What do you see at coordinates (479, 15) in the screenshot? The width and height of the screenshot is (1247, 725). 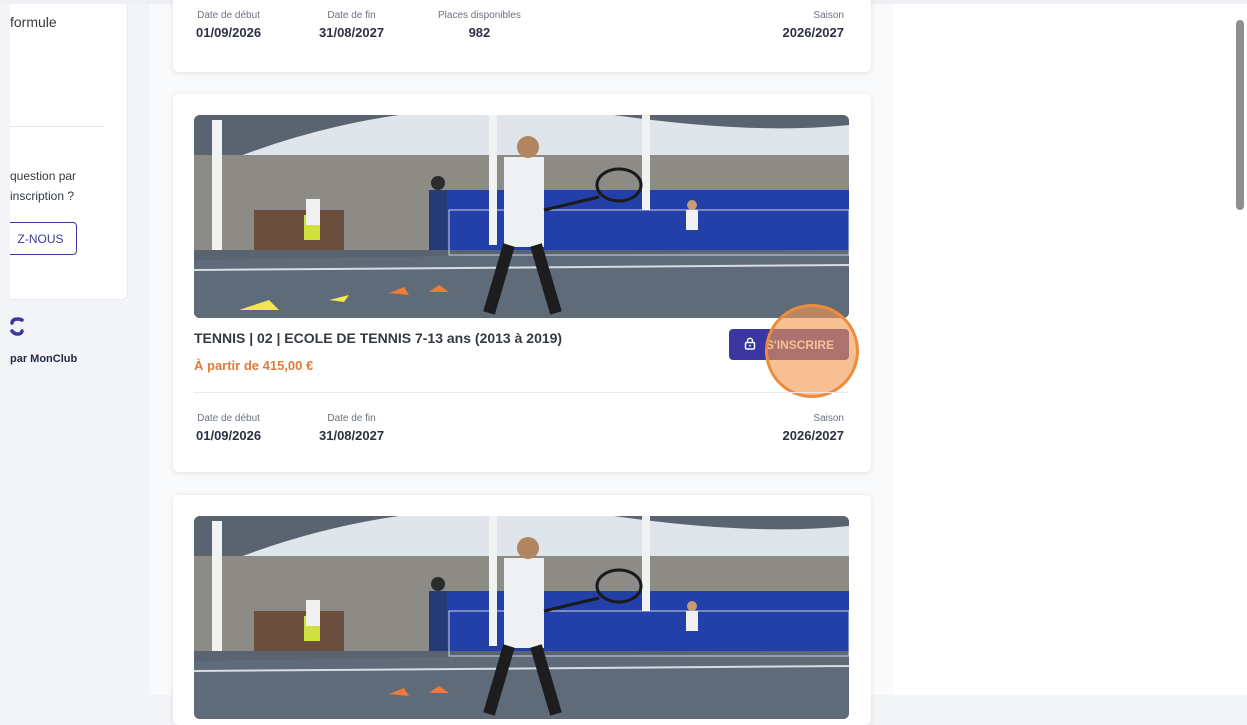 I see `places-label: Places disponibles` at bounding box center [479, 15].